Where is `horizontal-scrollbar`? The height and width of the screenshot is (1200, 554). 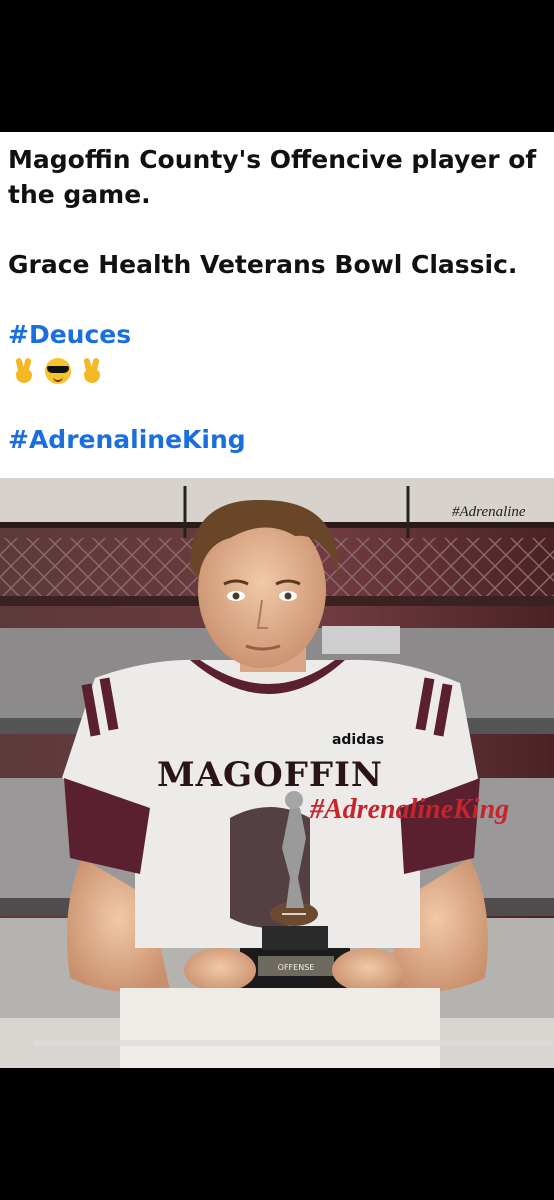 horizontal-scrollbar is located at coordinates (293, 1043).